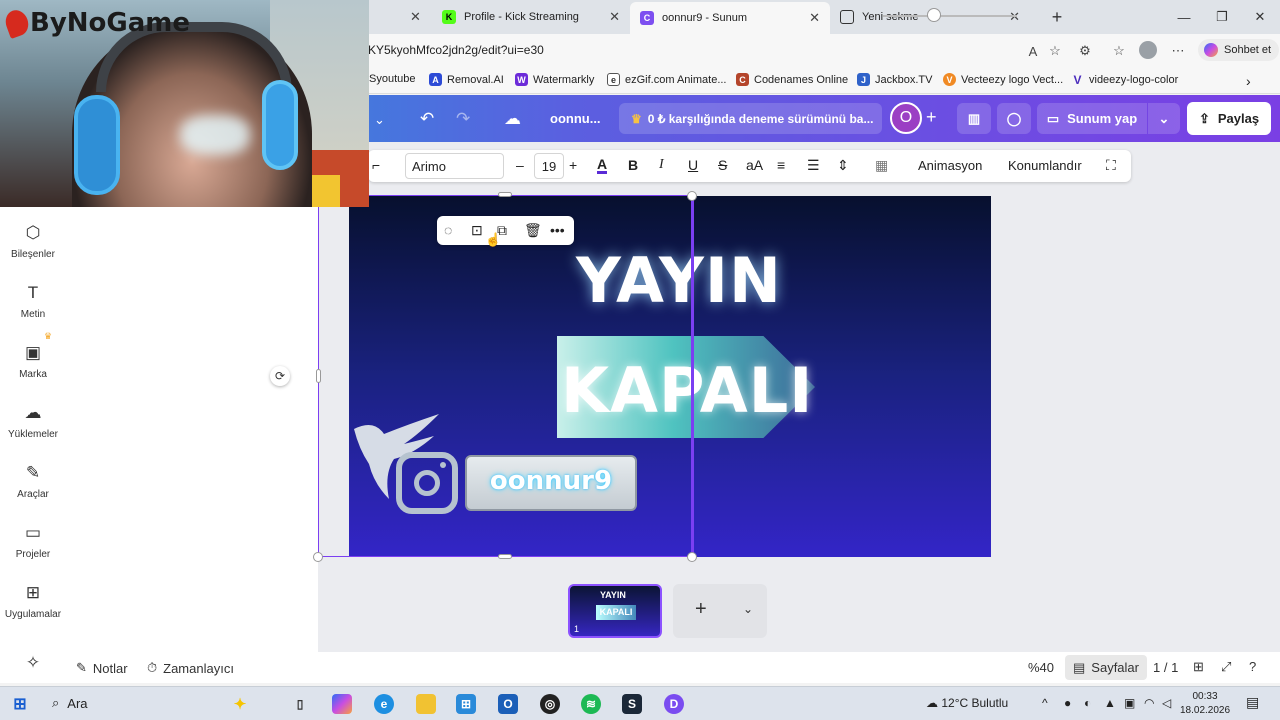  What do you see at coordinates (1087, 703) in the screenshot?
I see `tray-app-icon: ◐` at bounding box center [1087, 703].